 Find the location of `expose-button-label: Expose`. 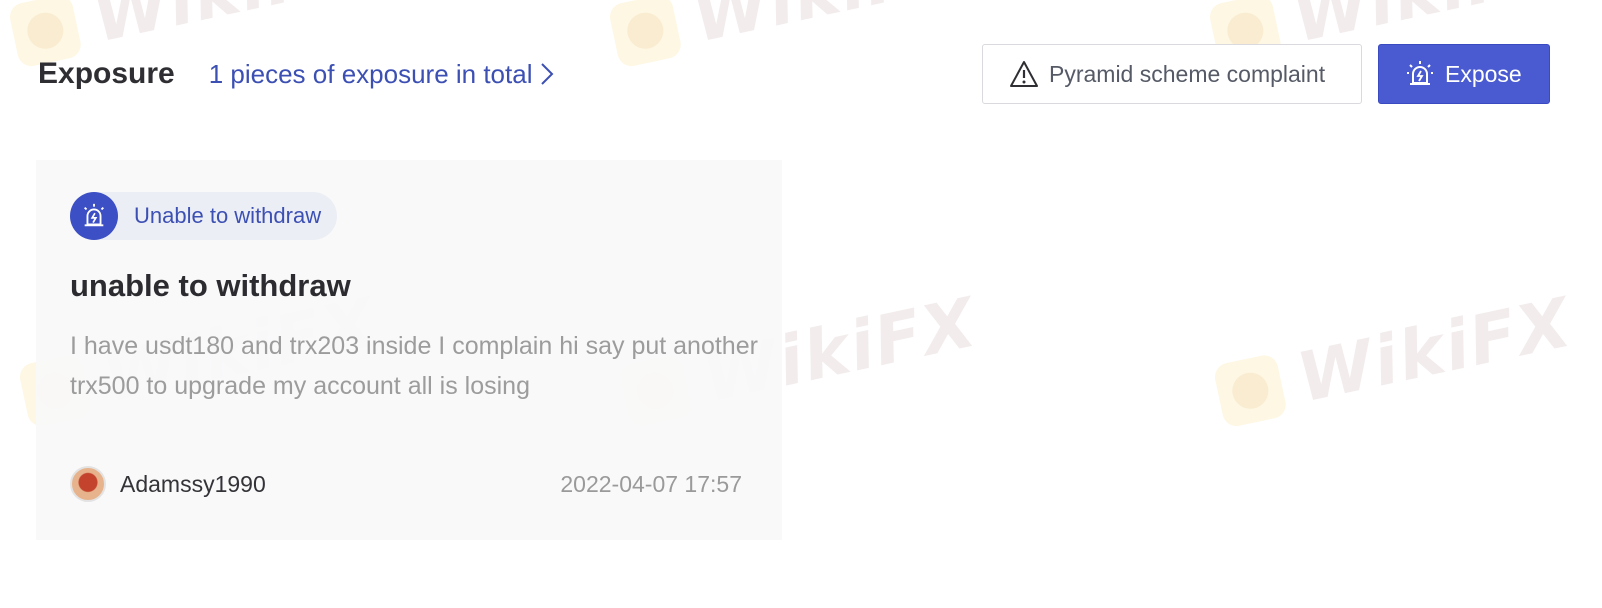

expose-button-label: Expose is located at coordinates (1483, 73).